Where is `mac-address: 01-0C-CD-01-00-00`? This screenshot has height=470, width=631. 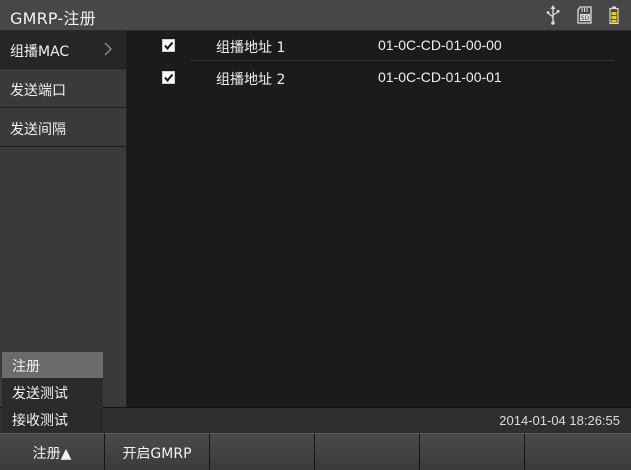
mac-address: 01-0C-CD-01-00-00 is located at coordinates (440, 45).